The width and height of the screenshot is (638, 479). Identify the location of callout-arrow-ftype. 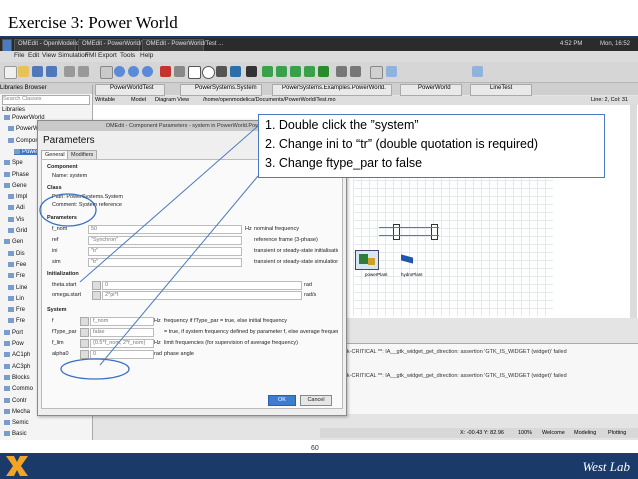
(179, 270).